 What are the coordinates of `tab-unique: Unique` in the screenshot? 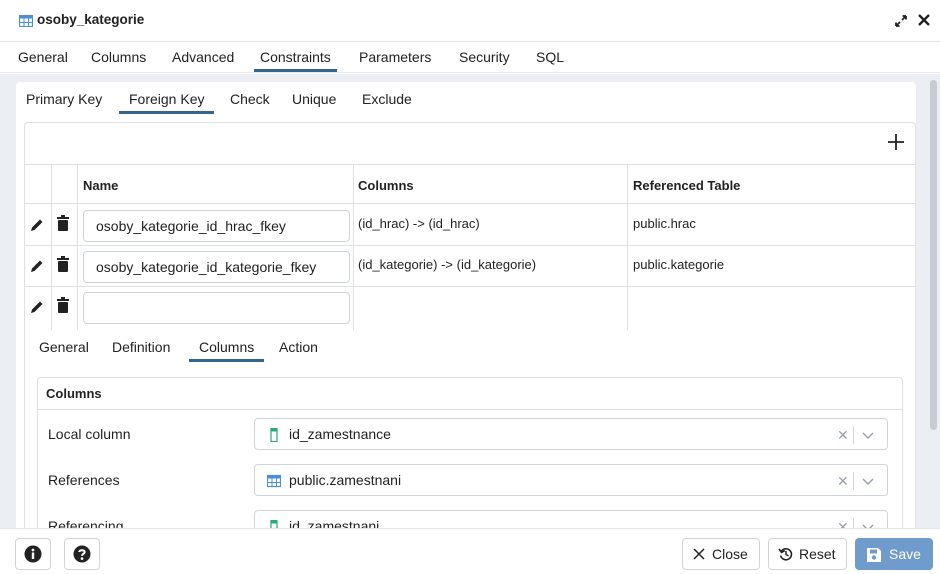 It's located at (314, 99).